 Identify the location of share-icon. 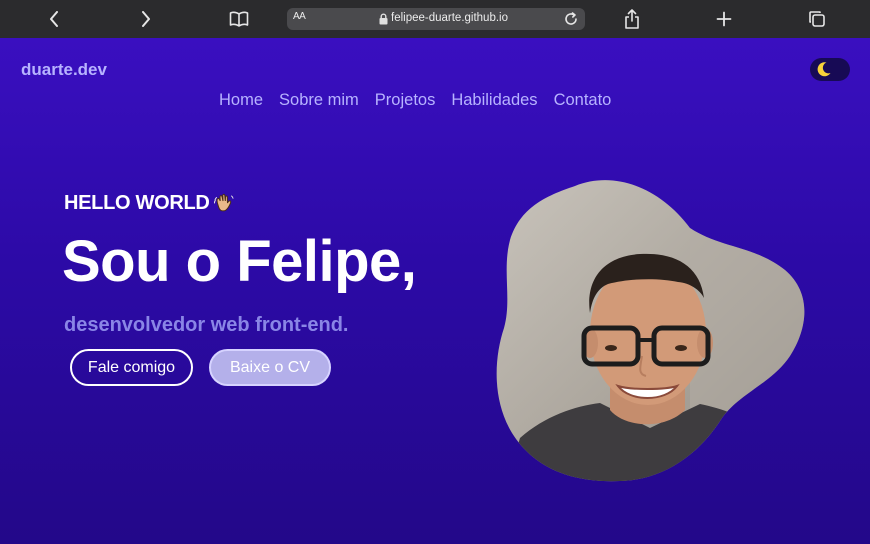
(632, 19).